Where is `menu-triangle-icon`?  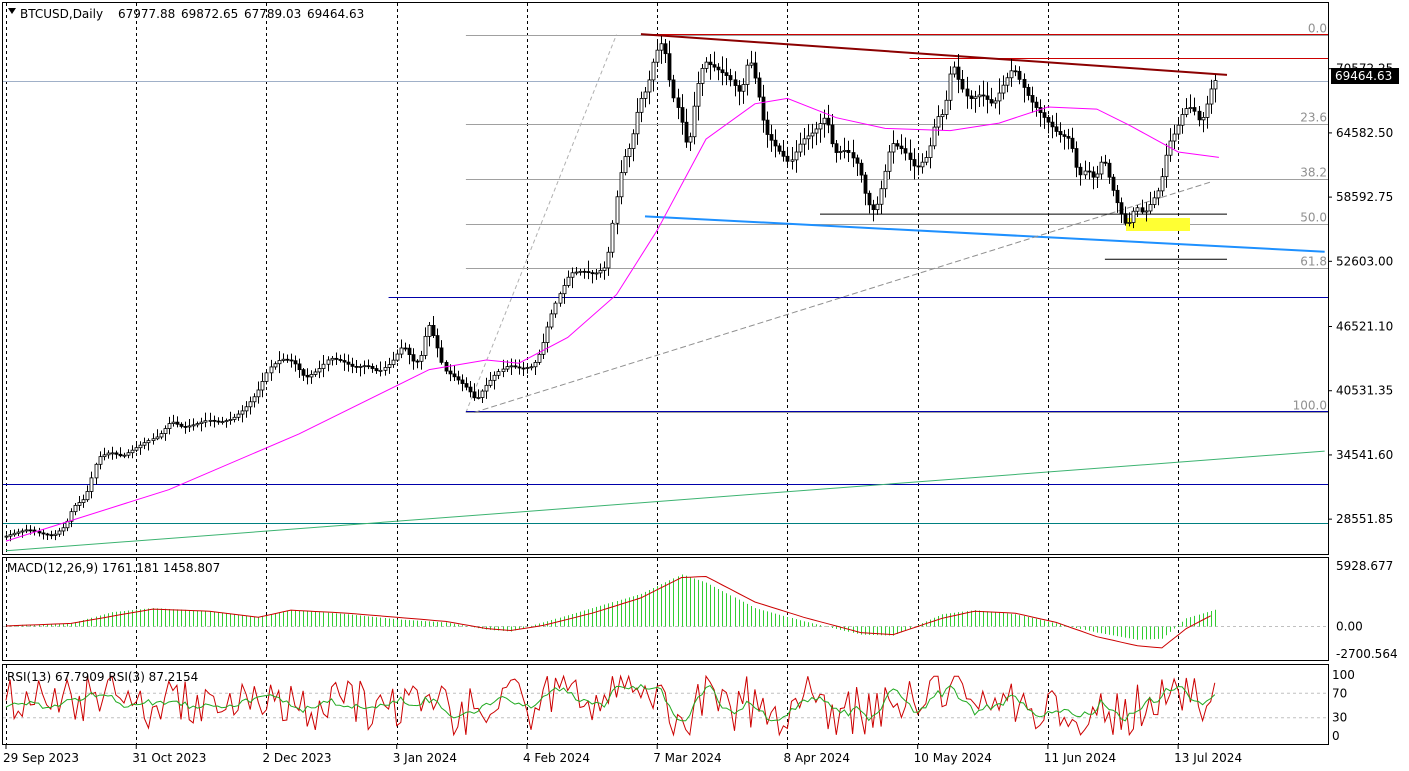 menu-triangle-icon is located at coordinates (12, 11).